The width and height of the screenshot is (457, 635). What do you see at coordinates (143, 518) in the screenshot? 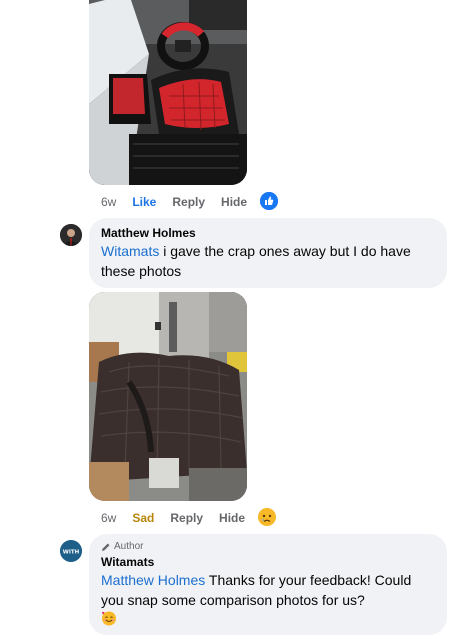
I see `sad-reaction-button: Sad` at bounding box center [143, 518].